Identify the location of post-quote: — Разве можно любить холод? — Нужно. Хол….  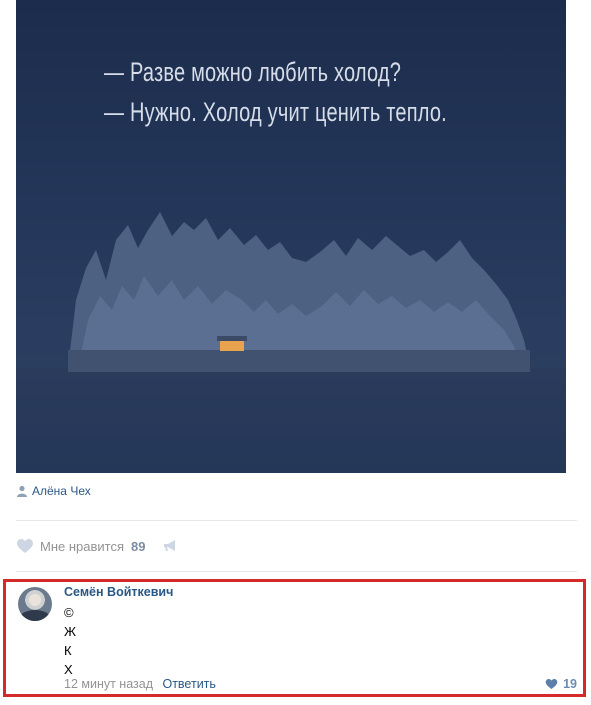
(275, 92).